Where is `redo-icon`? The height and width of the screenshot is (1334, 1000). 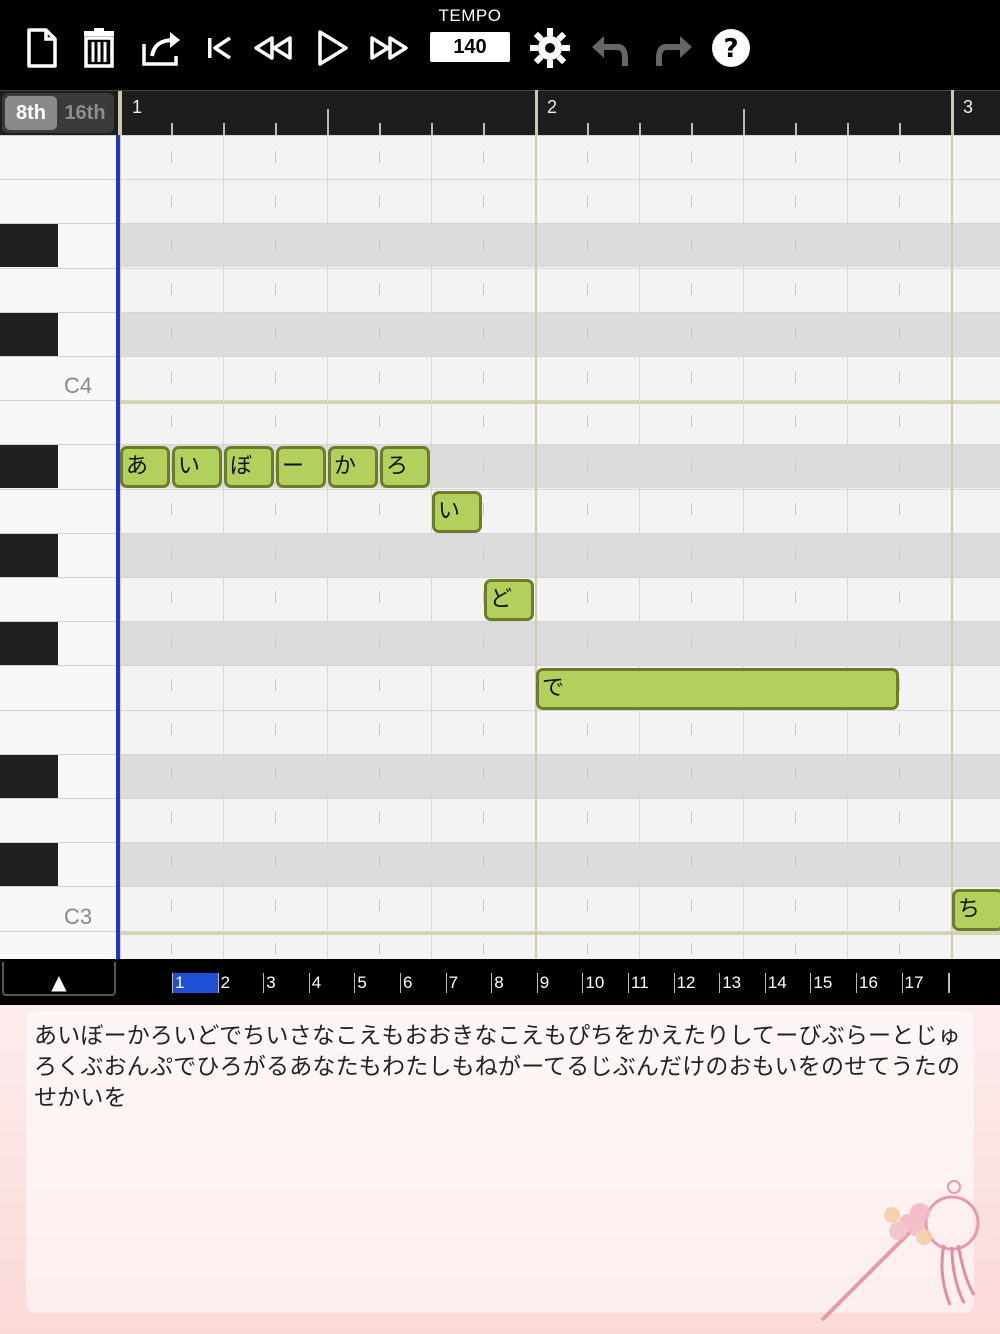 redo-icon is located at coordinates (672, 48).